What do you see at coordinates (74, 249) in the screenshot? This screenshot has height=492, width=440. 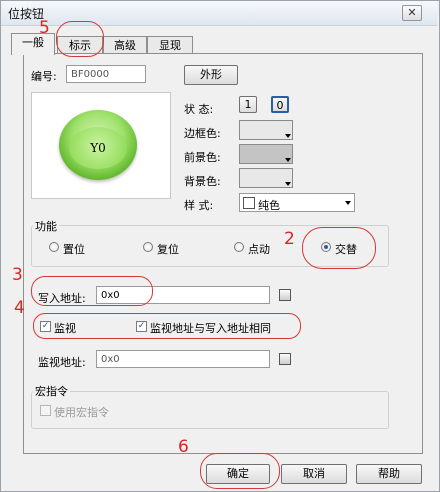 I see `radio-set-label: 置位` at bounding box center [74, 249].